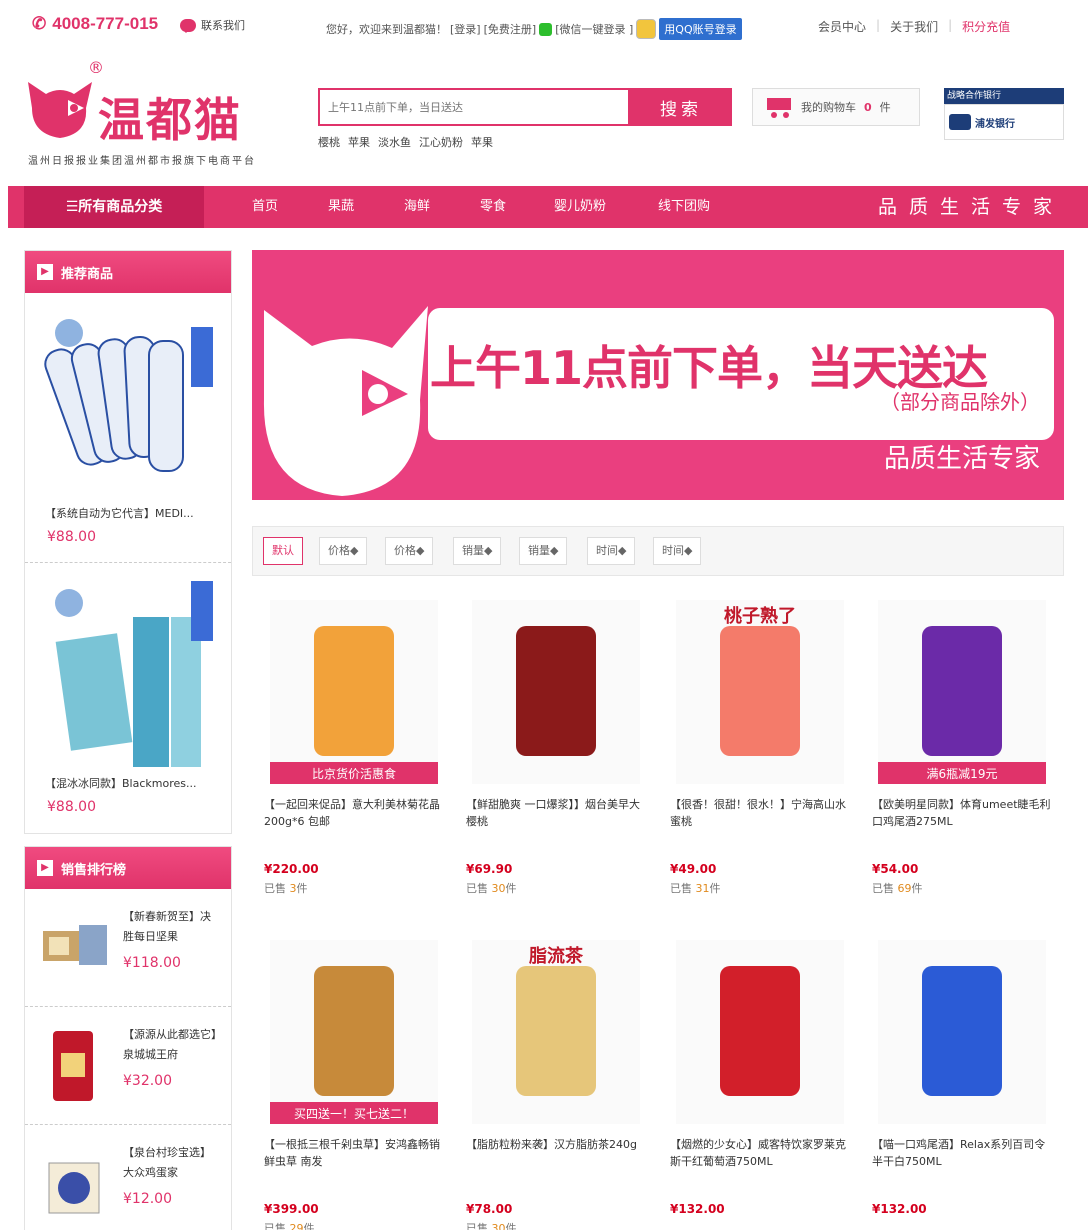 The height and width of the screenshot is (1230, 1088). I want to click on search-button: 搜索, so click(681, 107).